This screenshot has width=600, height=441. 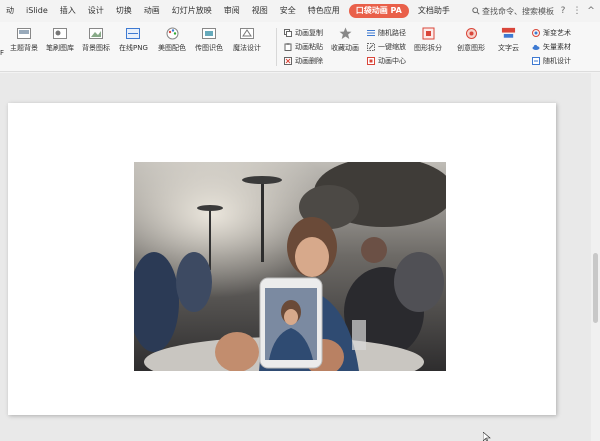 What do you see at coordinates (392, 32) in the screenshot?
I see `random-path-label: 随机路径` at bounding box center [392, 32].